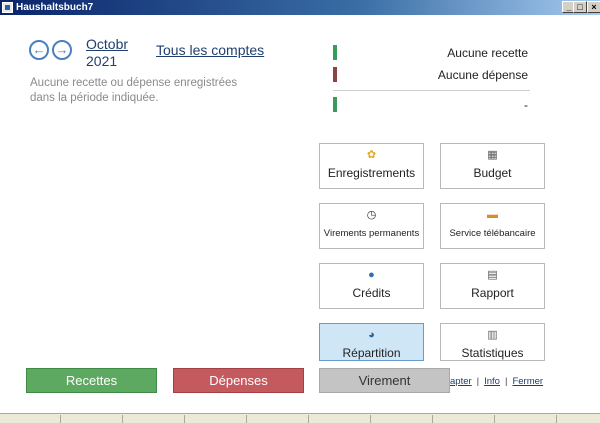 This screenshot has width=600, height=423. Describe the element at coordinates (492, 353) in the screenshot. I see `tile-label: Statistiques` at that location.